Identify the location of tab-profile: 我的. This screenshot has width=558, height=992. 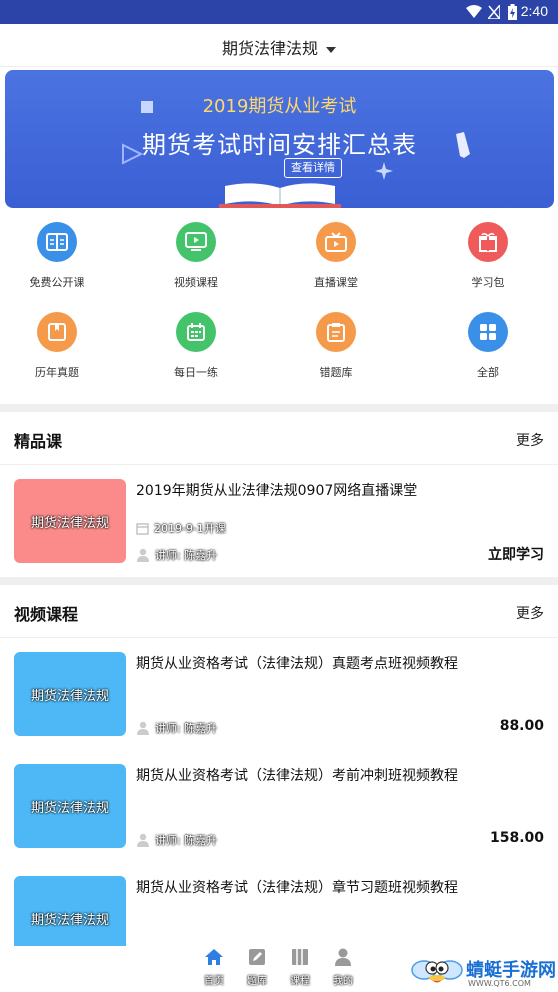
(343, 967).